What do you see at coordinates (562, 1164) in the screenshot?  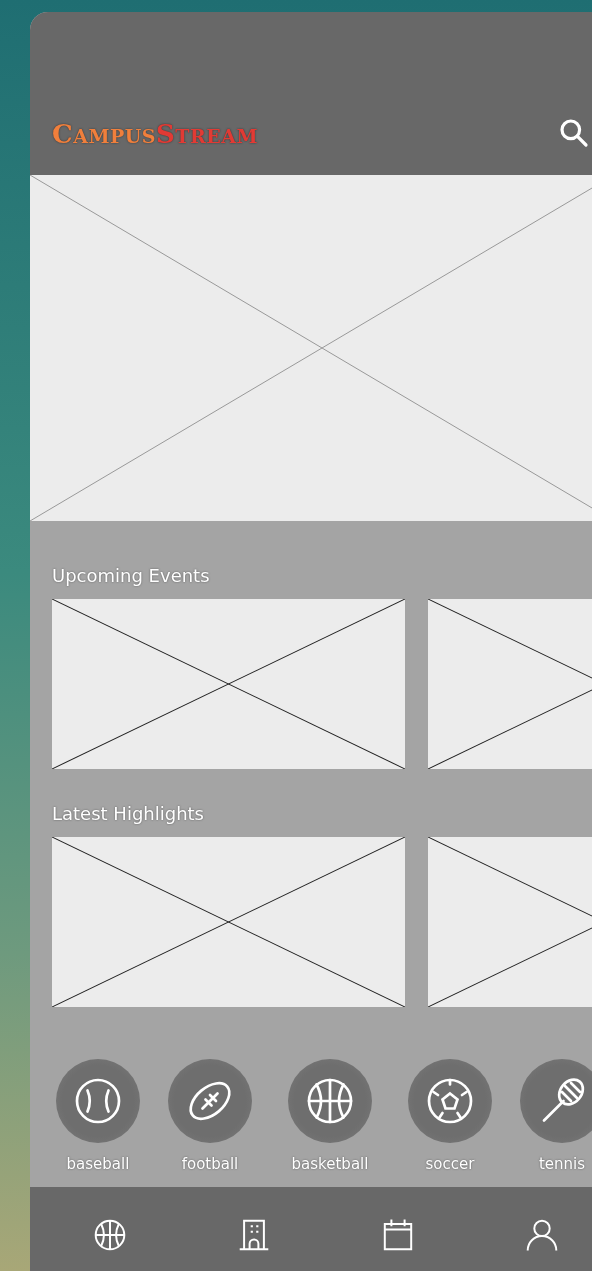 I see `sport-label: tennis` at bounding box center [562, 1164].